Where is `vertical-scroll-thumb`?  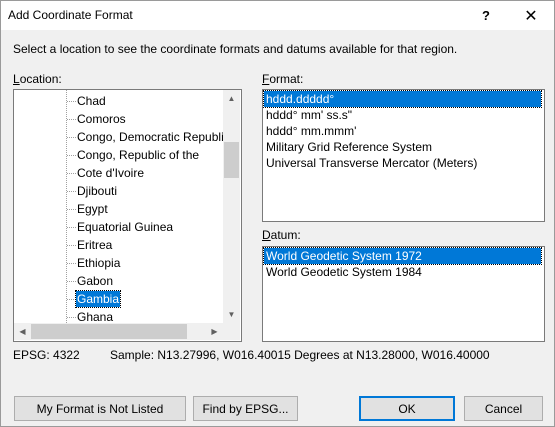 vertical-scroll-thumb is located at coordinates (231, 160).